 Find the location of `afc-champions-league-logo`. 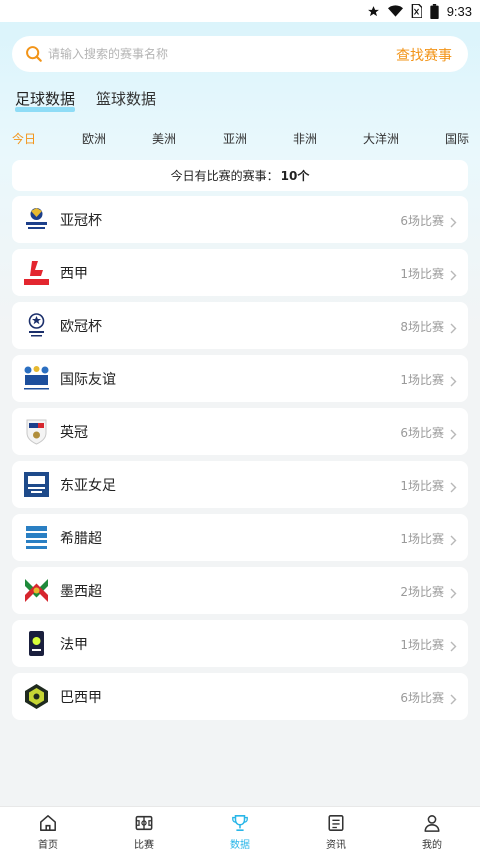

afc-champions-league-logo is located at coordinates (36, 219).